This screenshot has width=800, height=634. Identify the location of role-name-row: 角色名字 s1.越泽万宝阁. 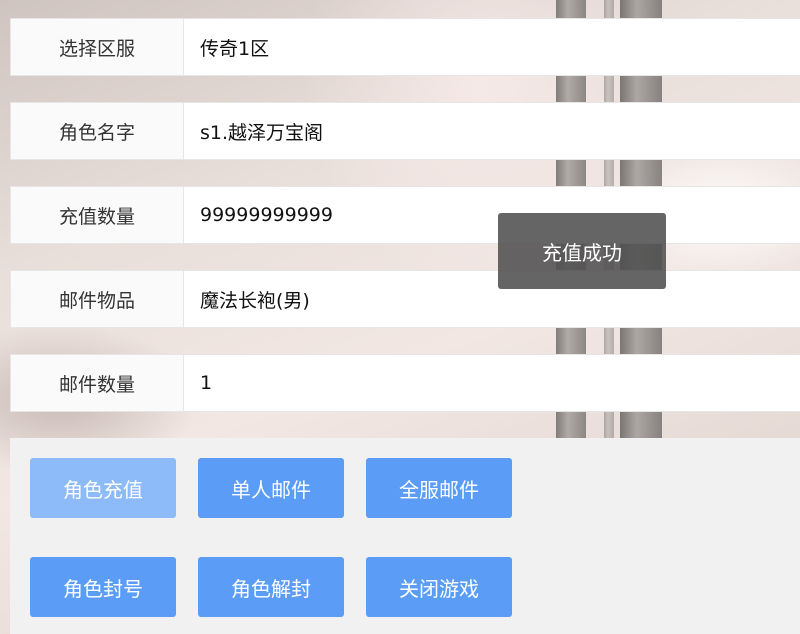
(405, 131).